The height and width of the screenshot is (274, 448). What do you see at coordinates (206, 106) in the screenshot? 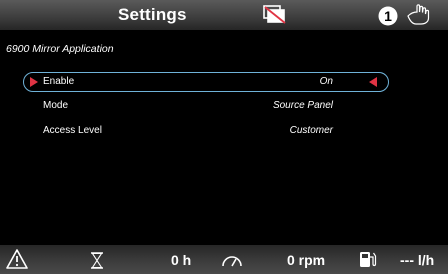
I see `setting-row-mode: Mode Source Panel` at bounding box center [206, 106].